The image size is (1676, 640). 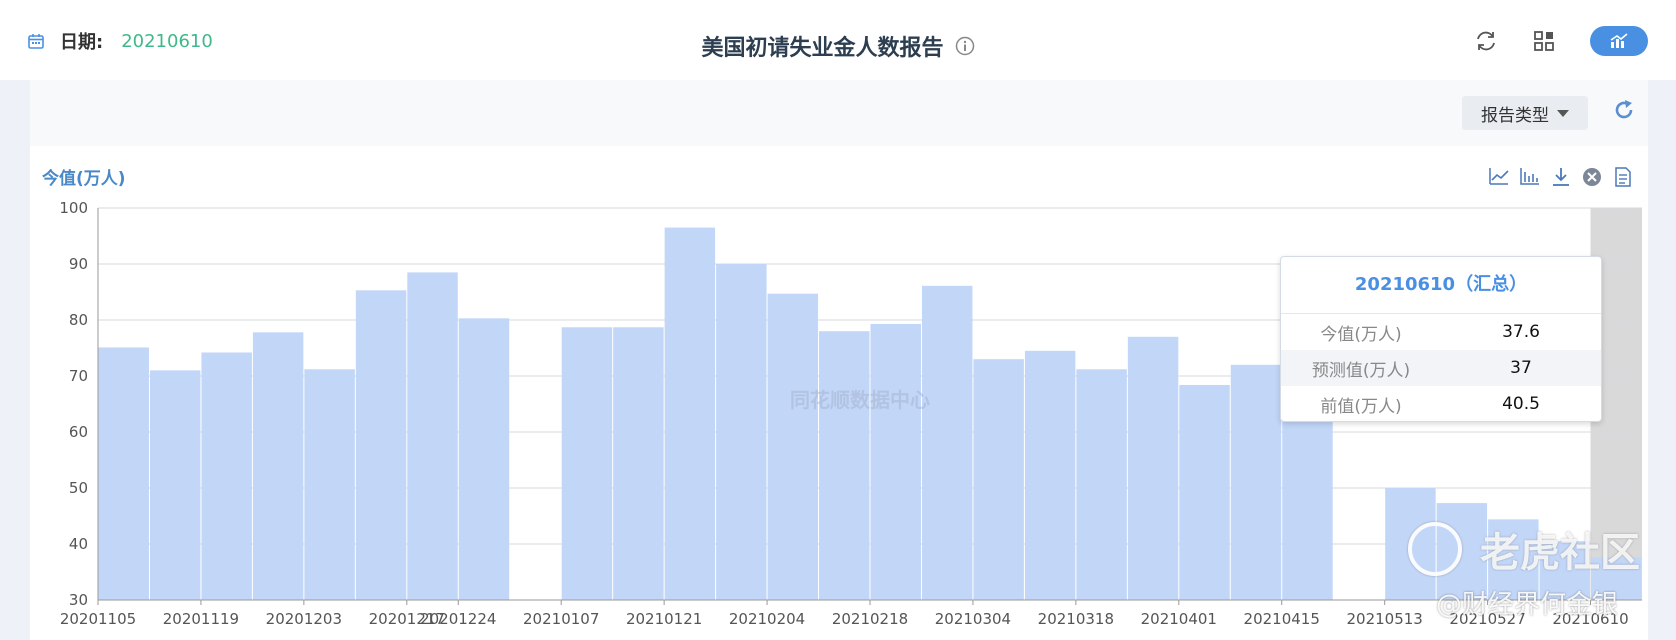 I want to click on x-tick-label: 20210415, so click(x=1282, y=619).